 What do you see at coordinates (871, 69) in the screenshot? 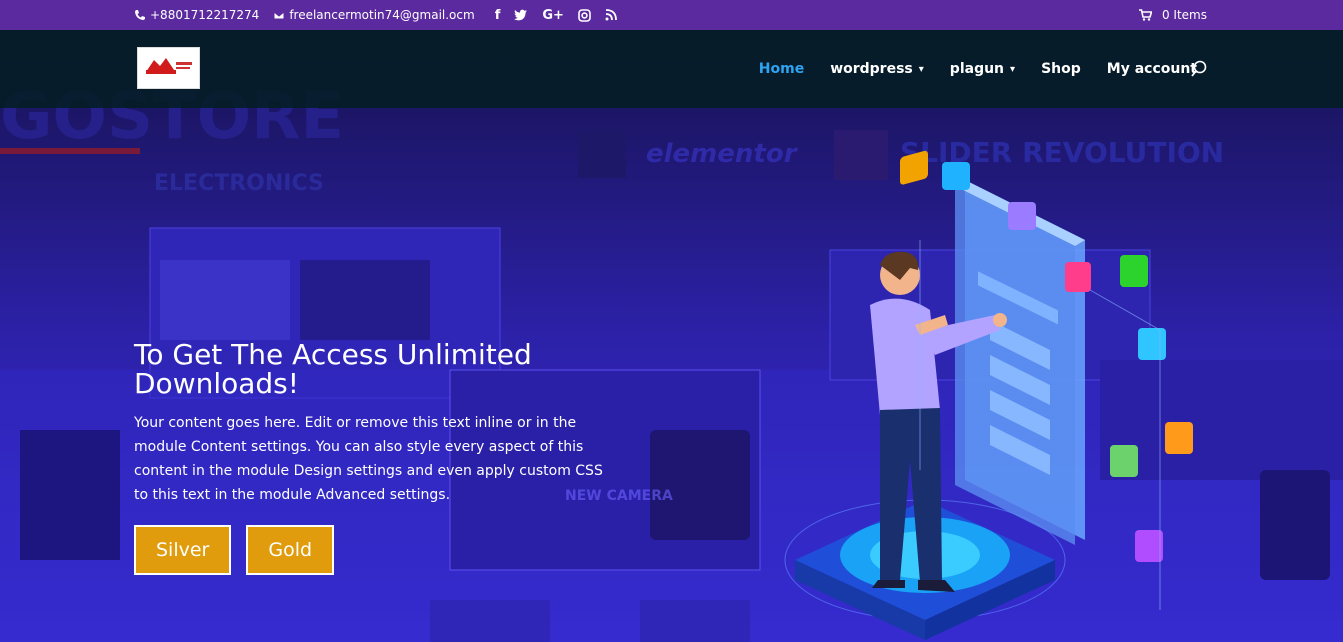
I see `nav-item-label: wordpress` at bounding box center [871, 69].